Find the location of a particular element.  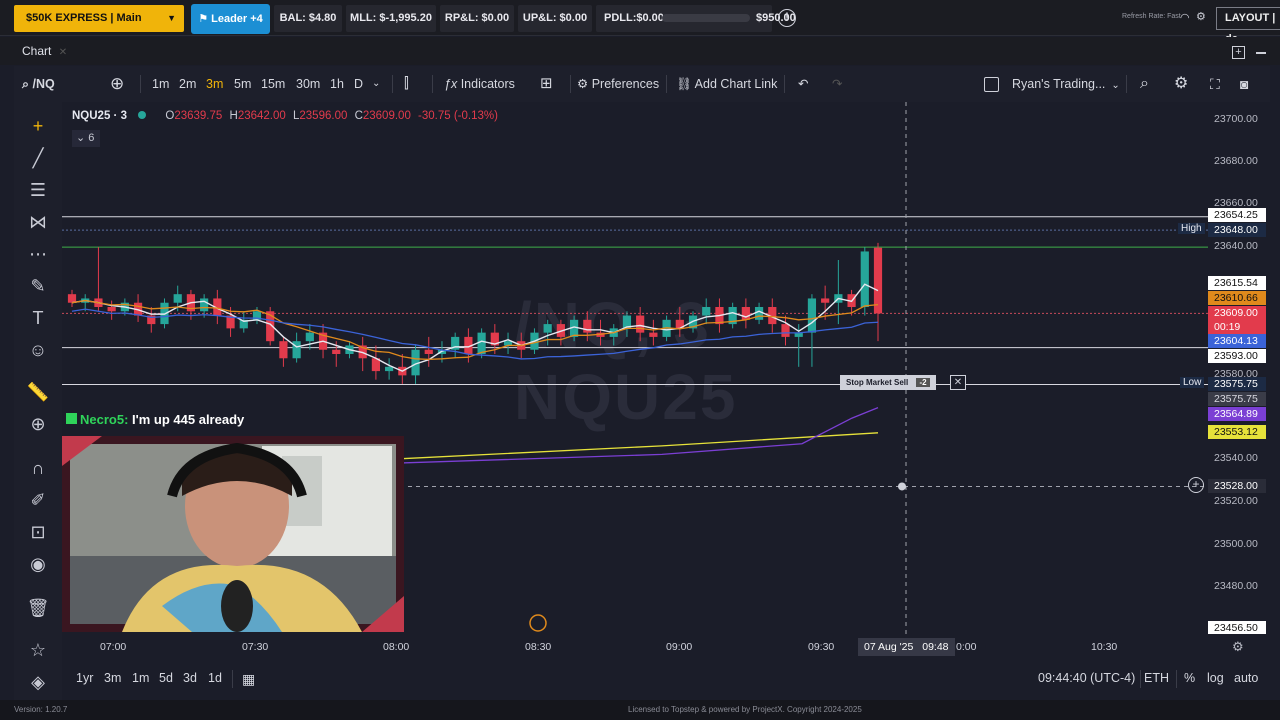

price-label: 23593.00 is located at coordinates (1237, 356).